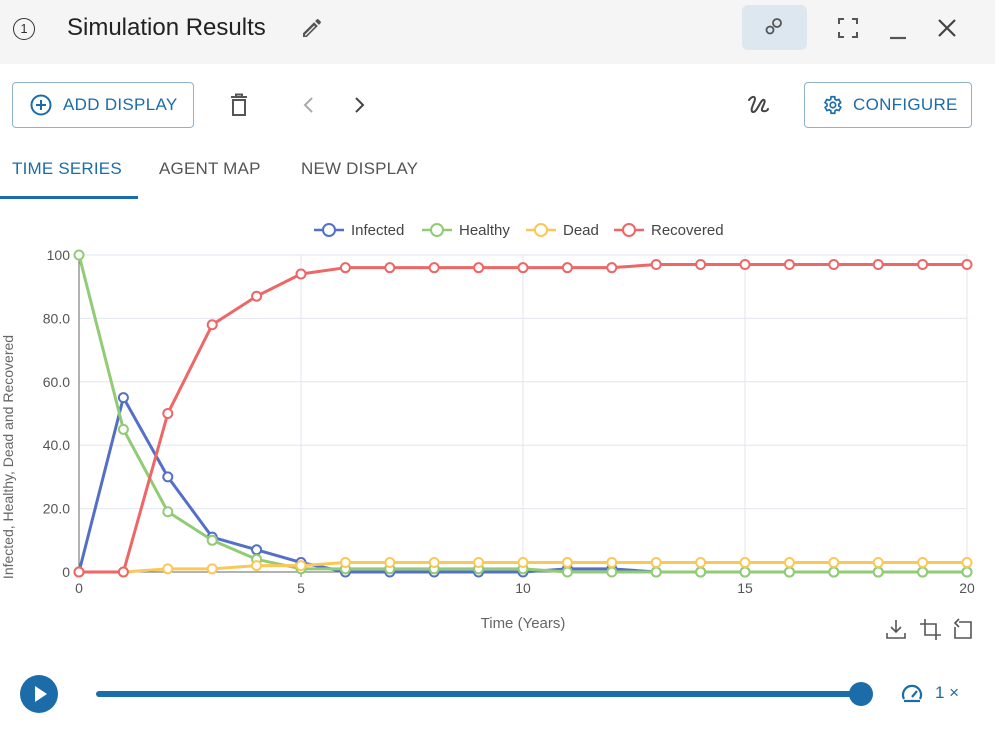 This screenshot has width=995, height=737. What do you see at coordinates (359, 173) in the screenshot?
I see `tab-new-display: NEW DISPLAY` at bounding box center [359, 173].